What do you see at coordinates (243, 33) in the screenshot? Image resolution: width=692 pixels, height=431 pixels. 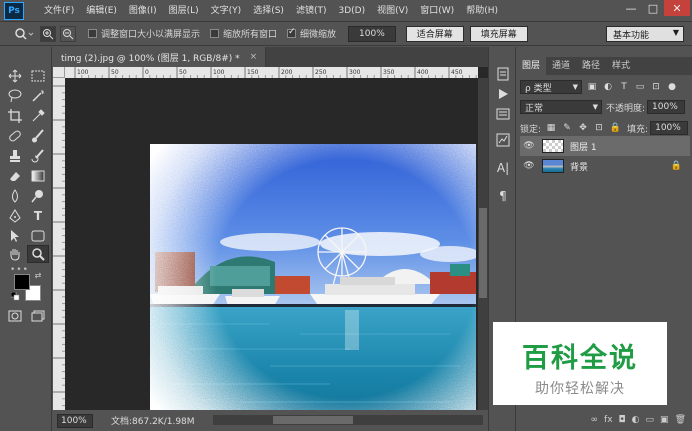 I see `zoom-all-checkbox: 缩放所有窗口` at bounding box center [243, 33].